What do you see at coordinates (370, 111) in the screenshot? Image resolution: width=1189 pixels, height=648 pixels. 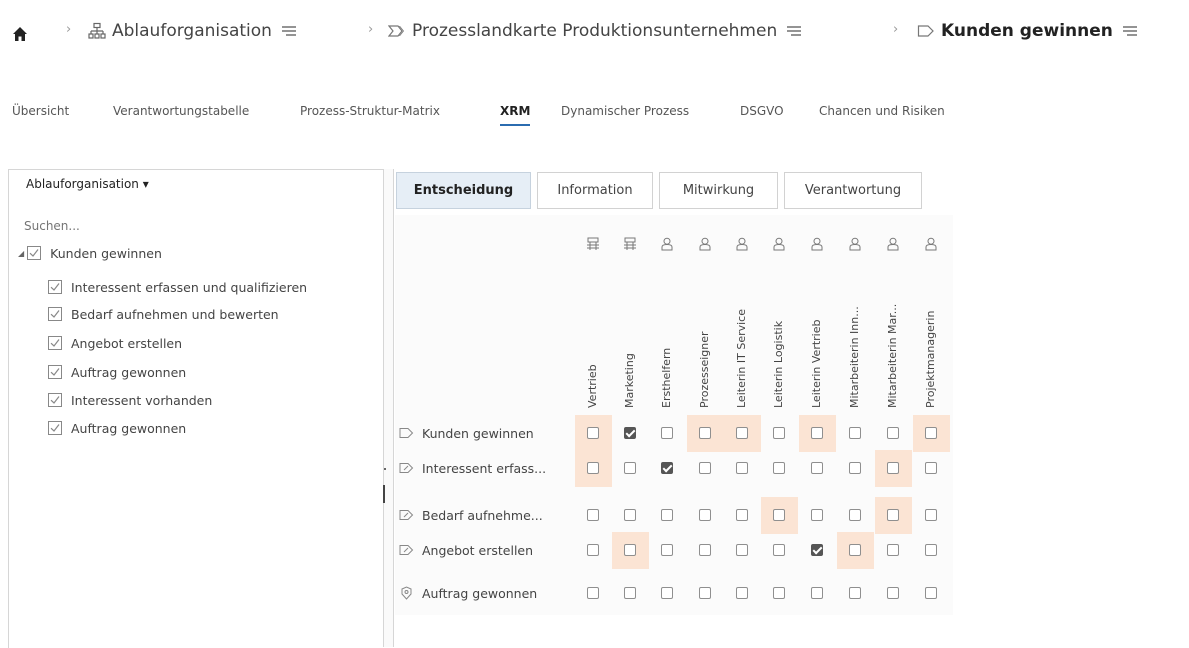 I see `tab-prozess-struktur-matrix: Prozess-Struktur-Matrix` at bounding box center [370, 111].